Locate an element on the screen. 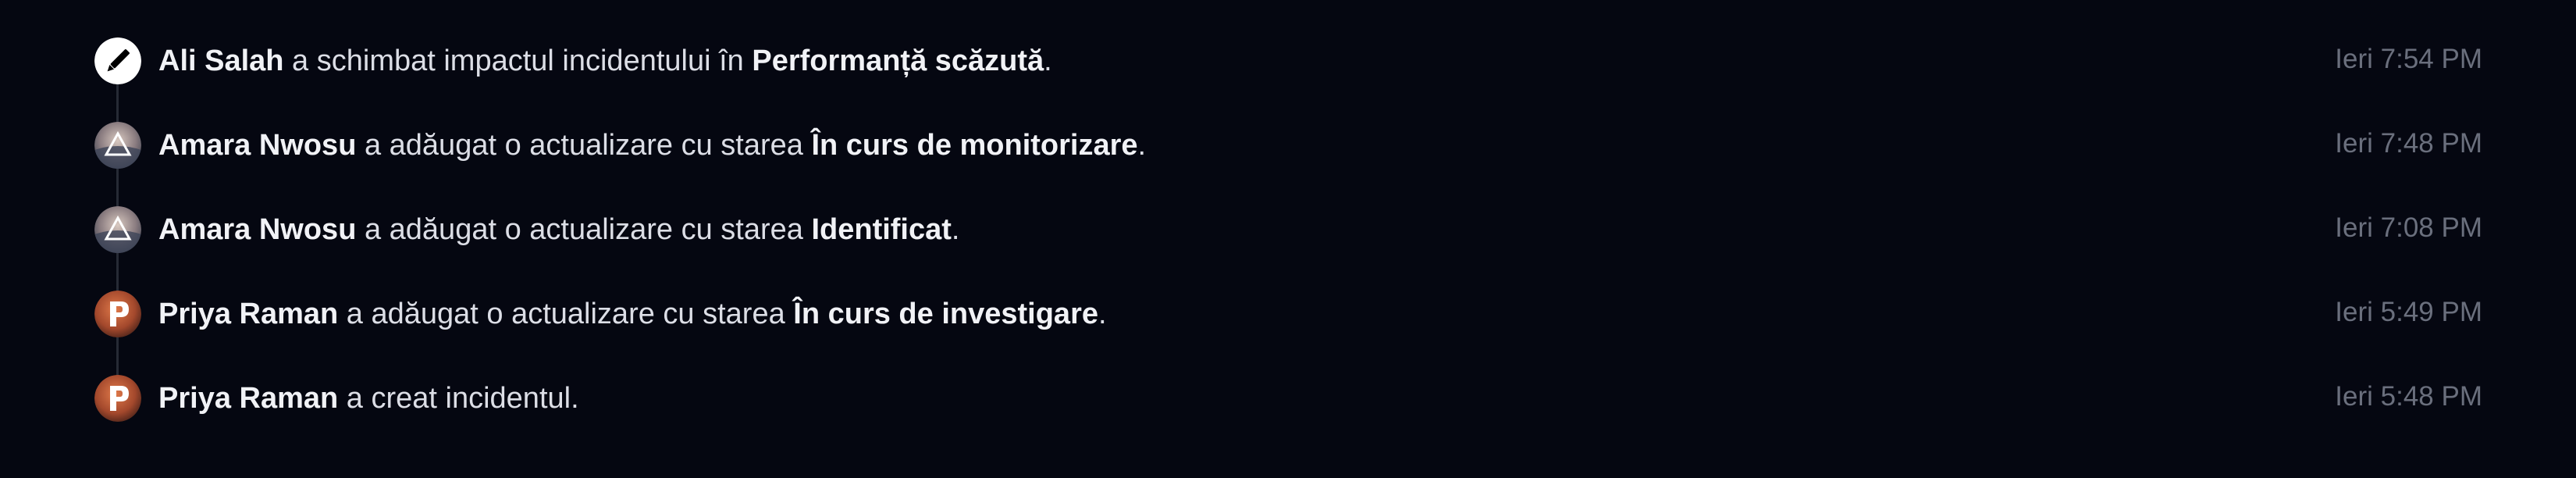 This screenshot has width=2576, height=478. actor-name: Ali Salah is located at coordinates (221, 61).